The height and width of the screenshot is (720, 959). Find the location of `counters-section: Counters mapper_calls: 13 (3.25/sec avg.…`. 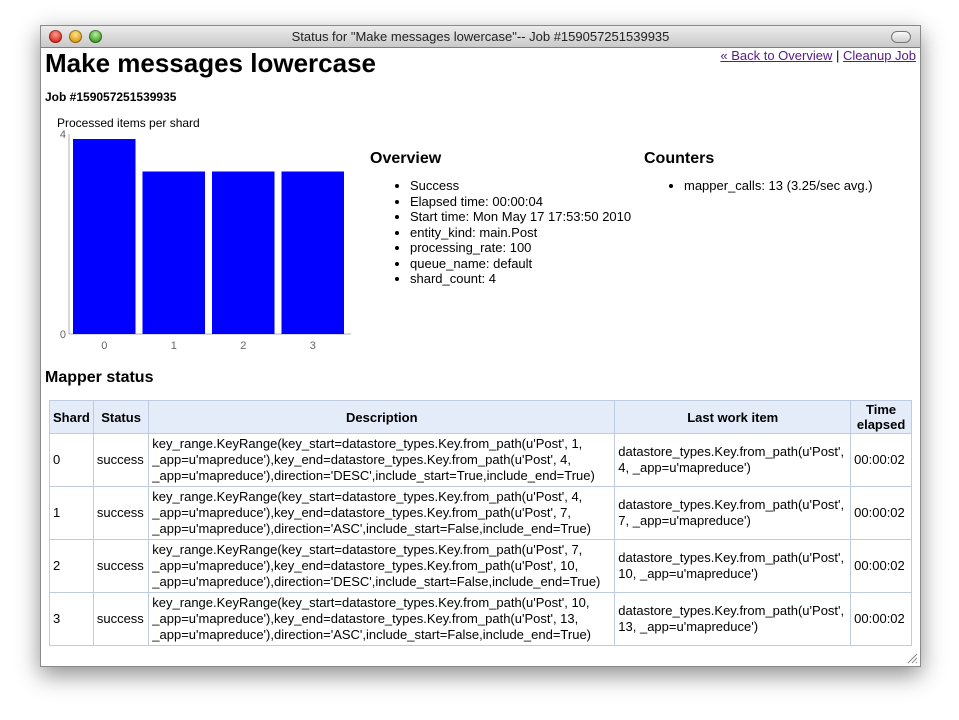

counters-section: Counters mapper_calls: 13 (3.25/sec avg.… is located at coordinates (774, 172).